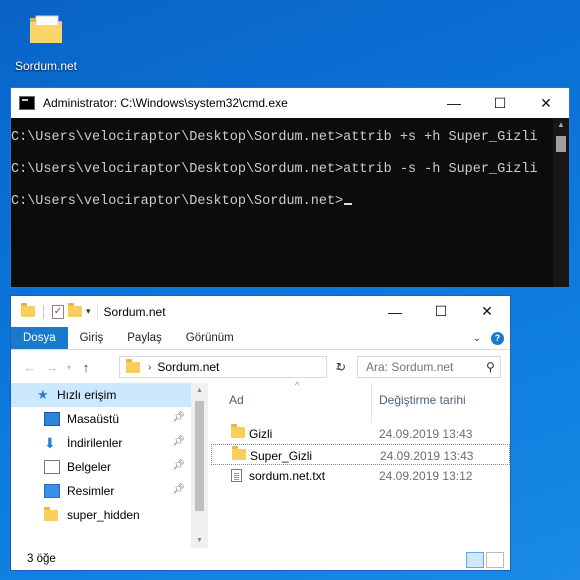 The image size is (580, 580). I want to click on file-name: Gizli, so click(261, 434).